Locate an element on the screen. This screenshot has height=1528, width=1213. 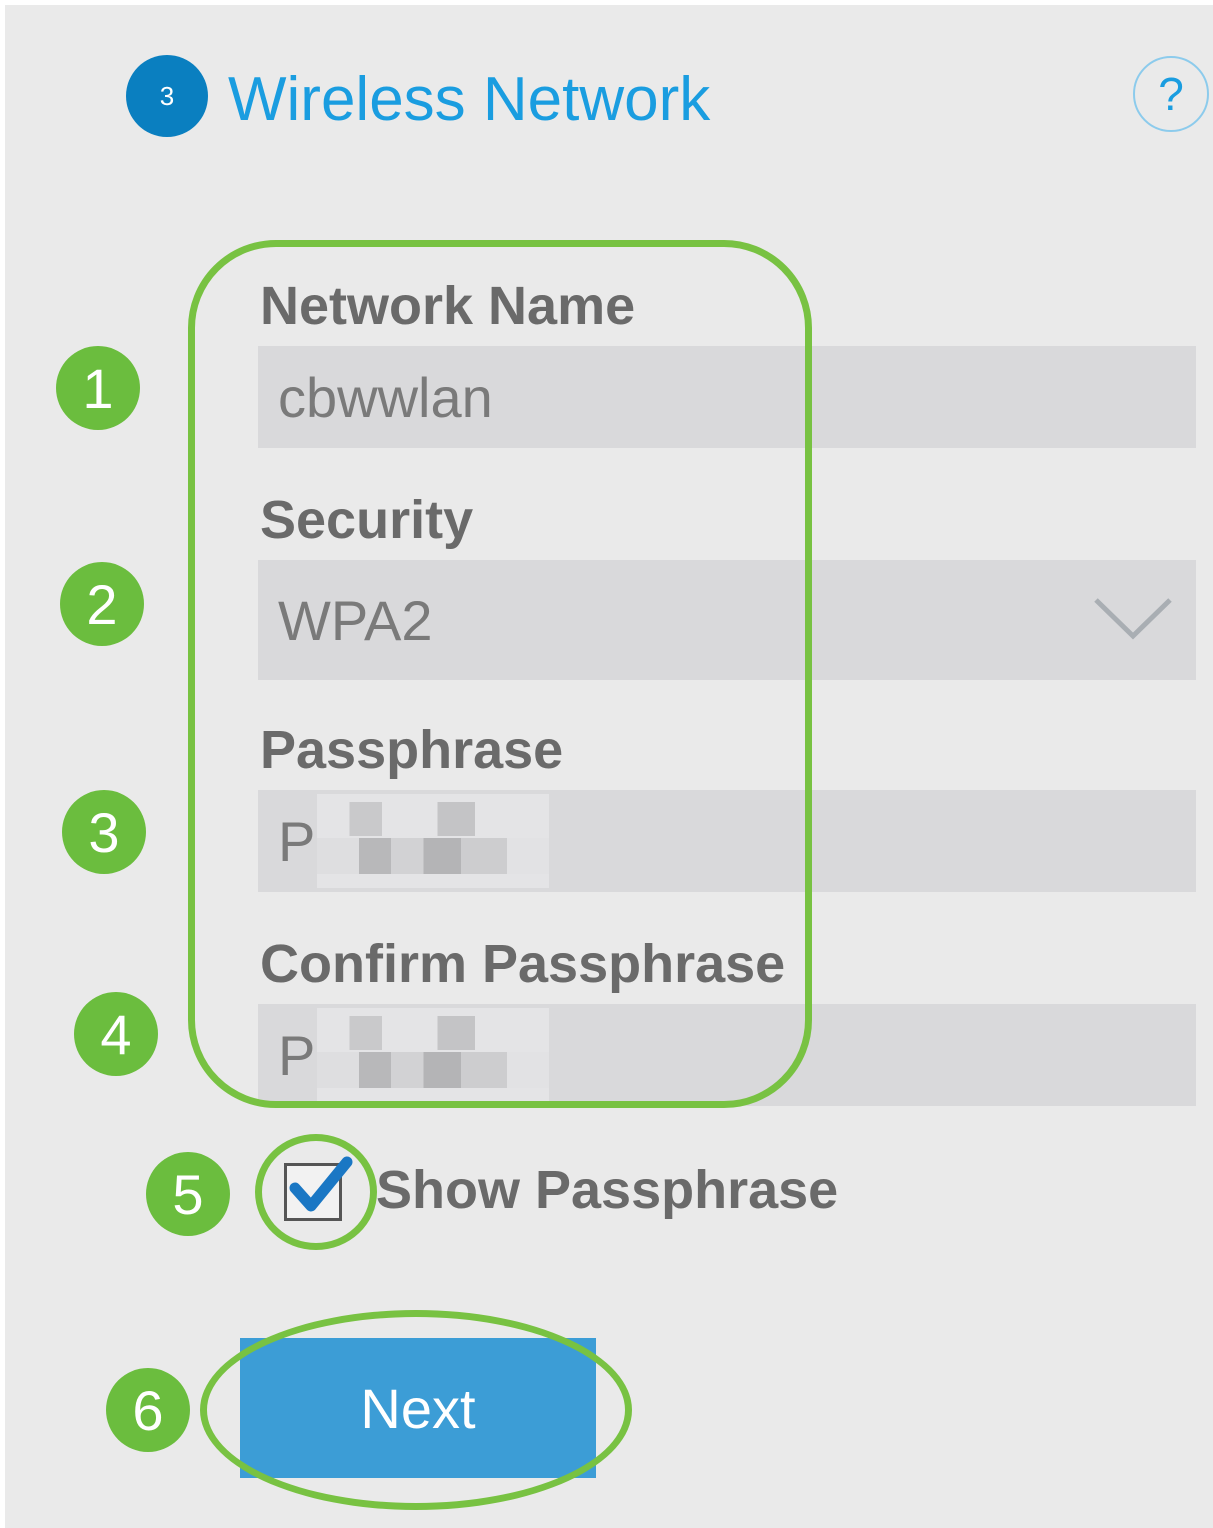
network-name-field: cbwwlan is located at coordinates (727, 397).